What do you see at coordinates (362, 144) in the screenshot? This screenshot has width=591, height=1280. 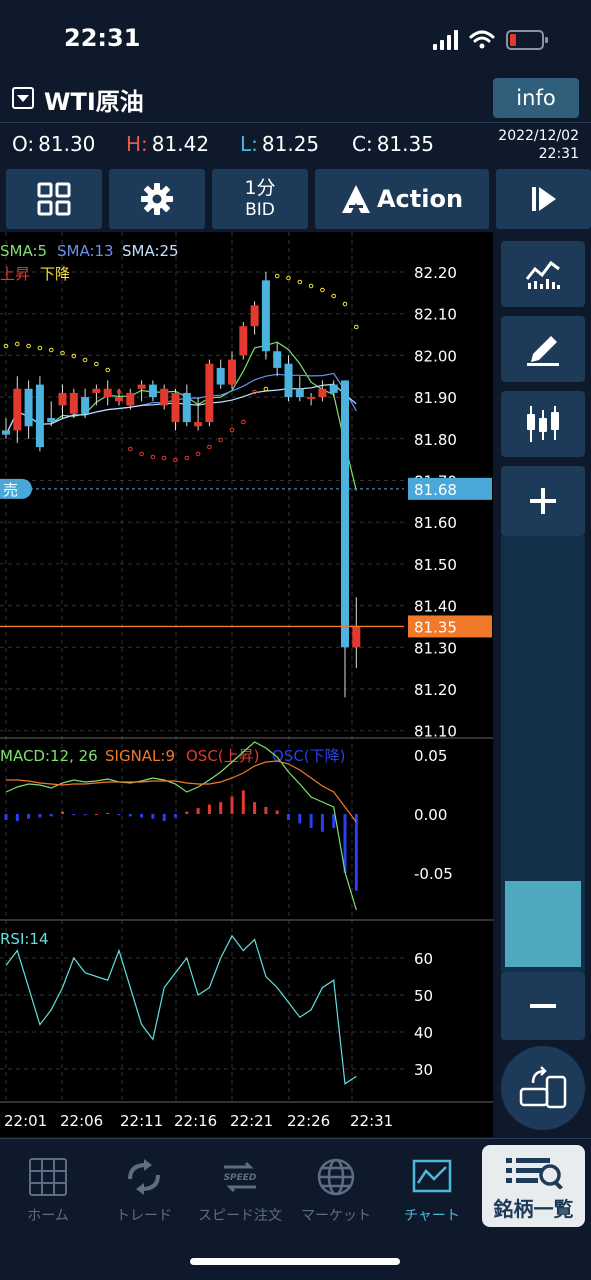 I see `close-key: C:` at bounding box center [362, 144].